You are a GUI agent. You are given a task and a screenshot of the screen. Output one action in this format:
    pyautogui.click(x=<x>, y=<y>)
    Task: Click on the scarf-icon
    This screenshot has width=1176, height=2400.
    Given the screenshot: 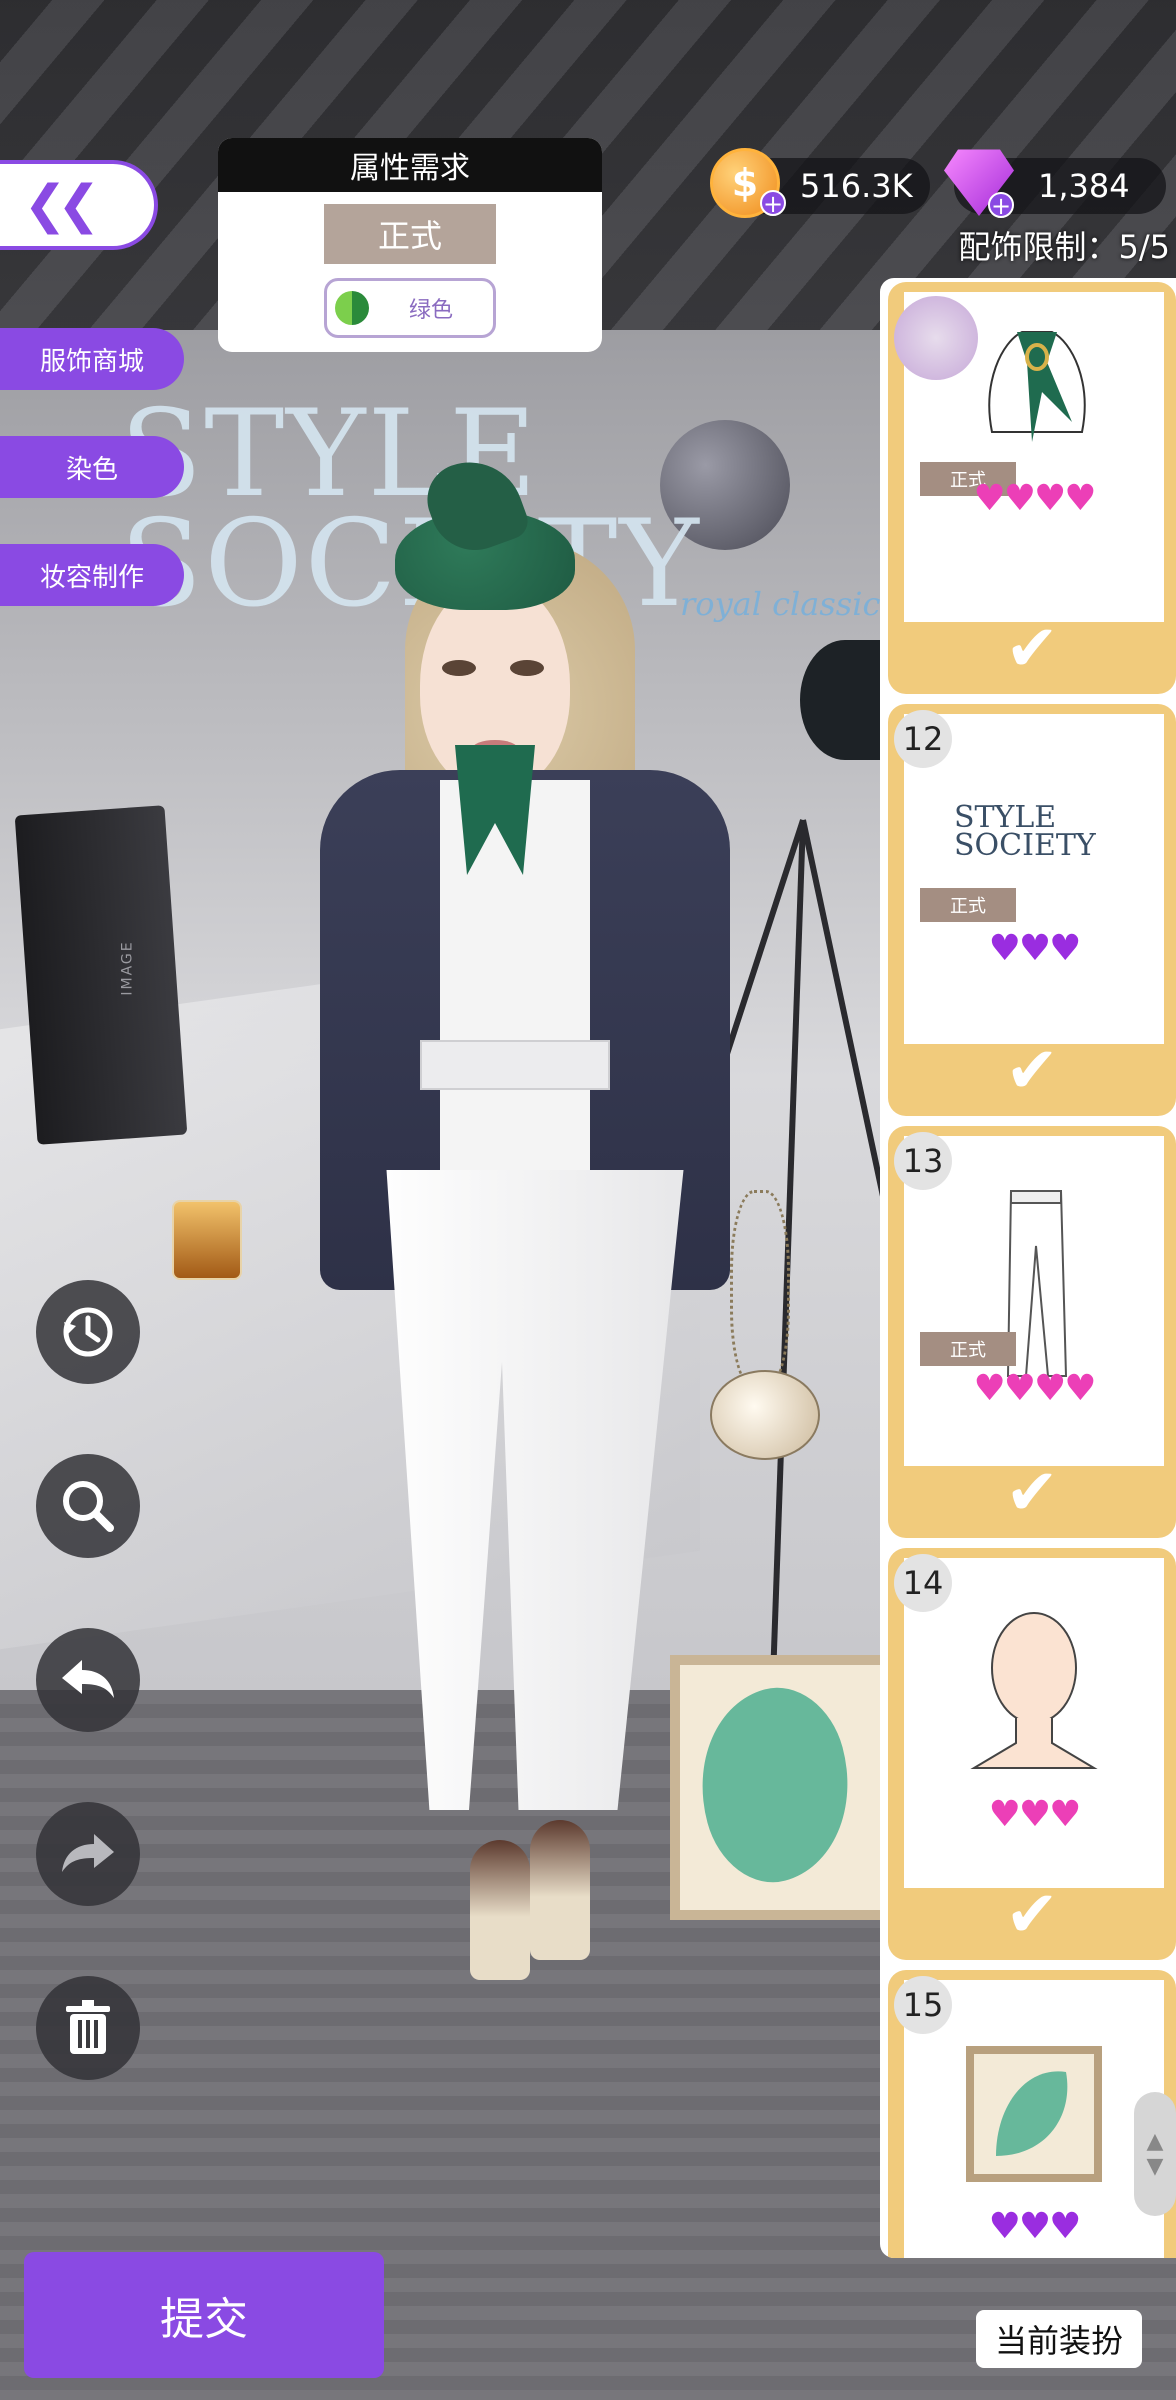 What is the action you would take?
    pyautogui.click(x=1037, y=386)
    